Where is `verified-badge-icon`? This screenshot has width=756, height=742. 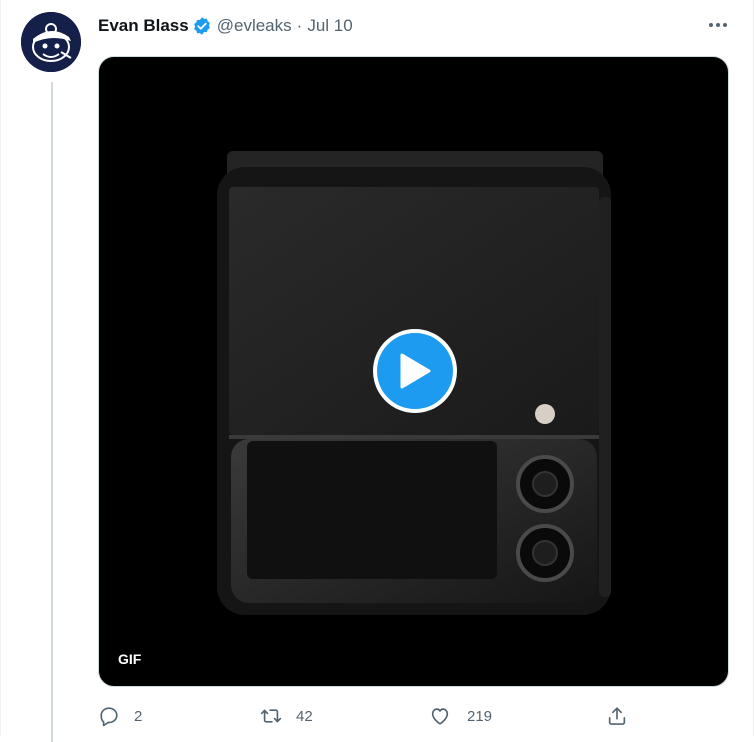
verified-badge-icon is located at coordinates (202, 26).